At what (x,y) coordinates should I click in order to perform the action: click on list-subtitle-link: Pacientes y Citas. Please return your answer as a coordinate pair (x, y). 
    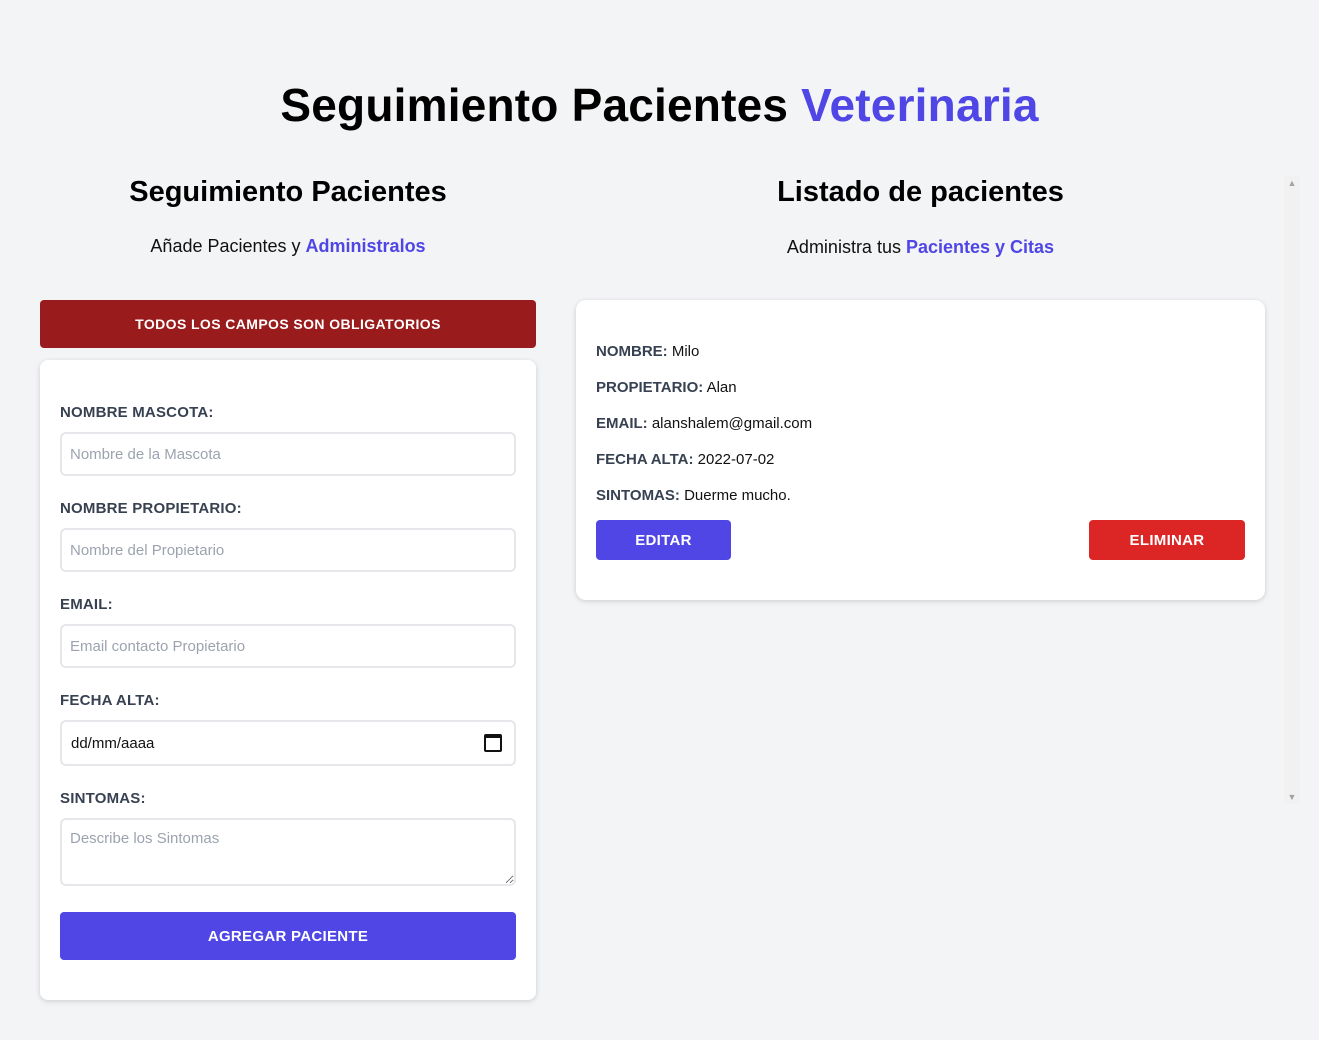
    Looking at the image, I should click on (980, 247).